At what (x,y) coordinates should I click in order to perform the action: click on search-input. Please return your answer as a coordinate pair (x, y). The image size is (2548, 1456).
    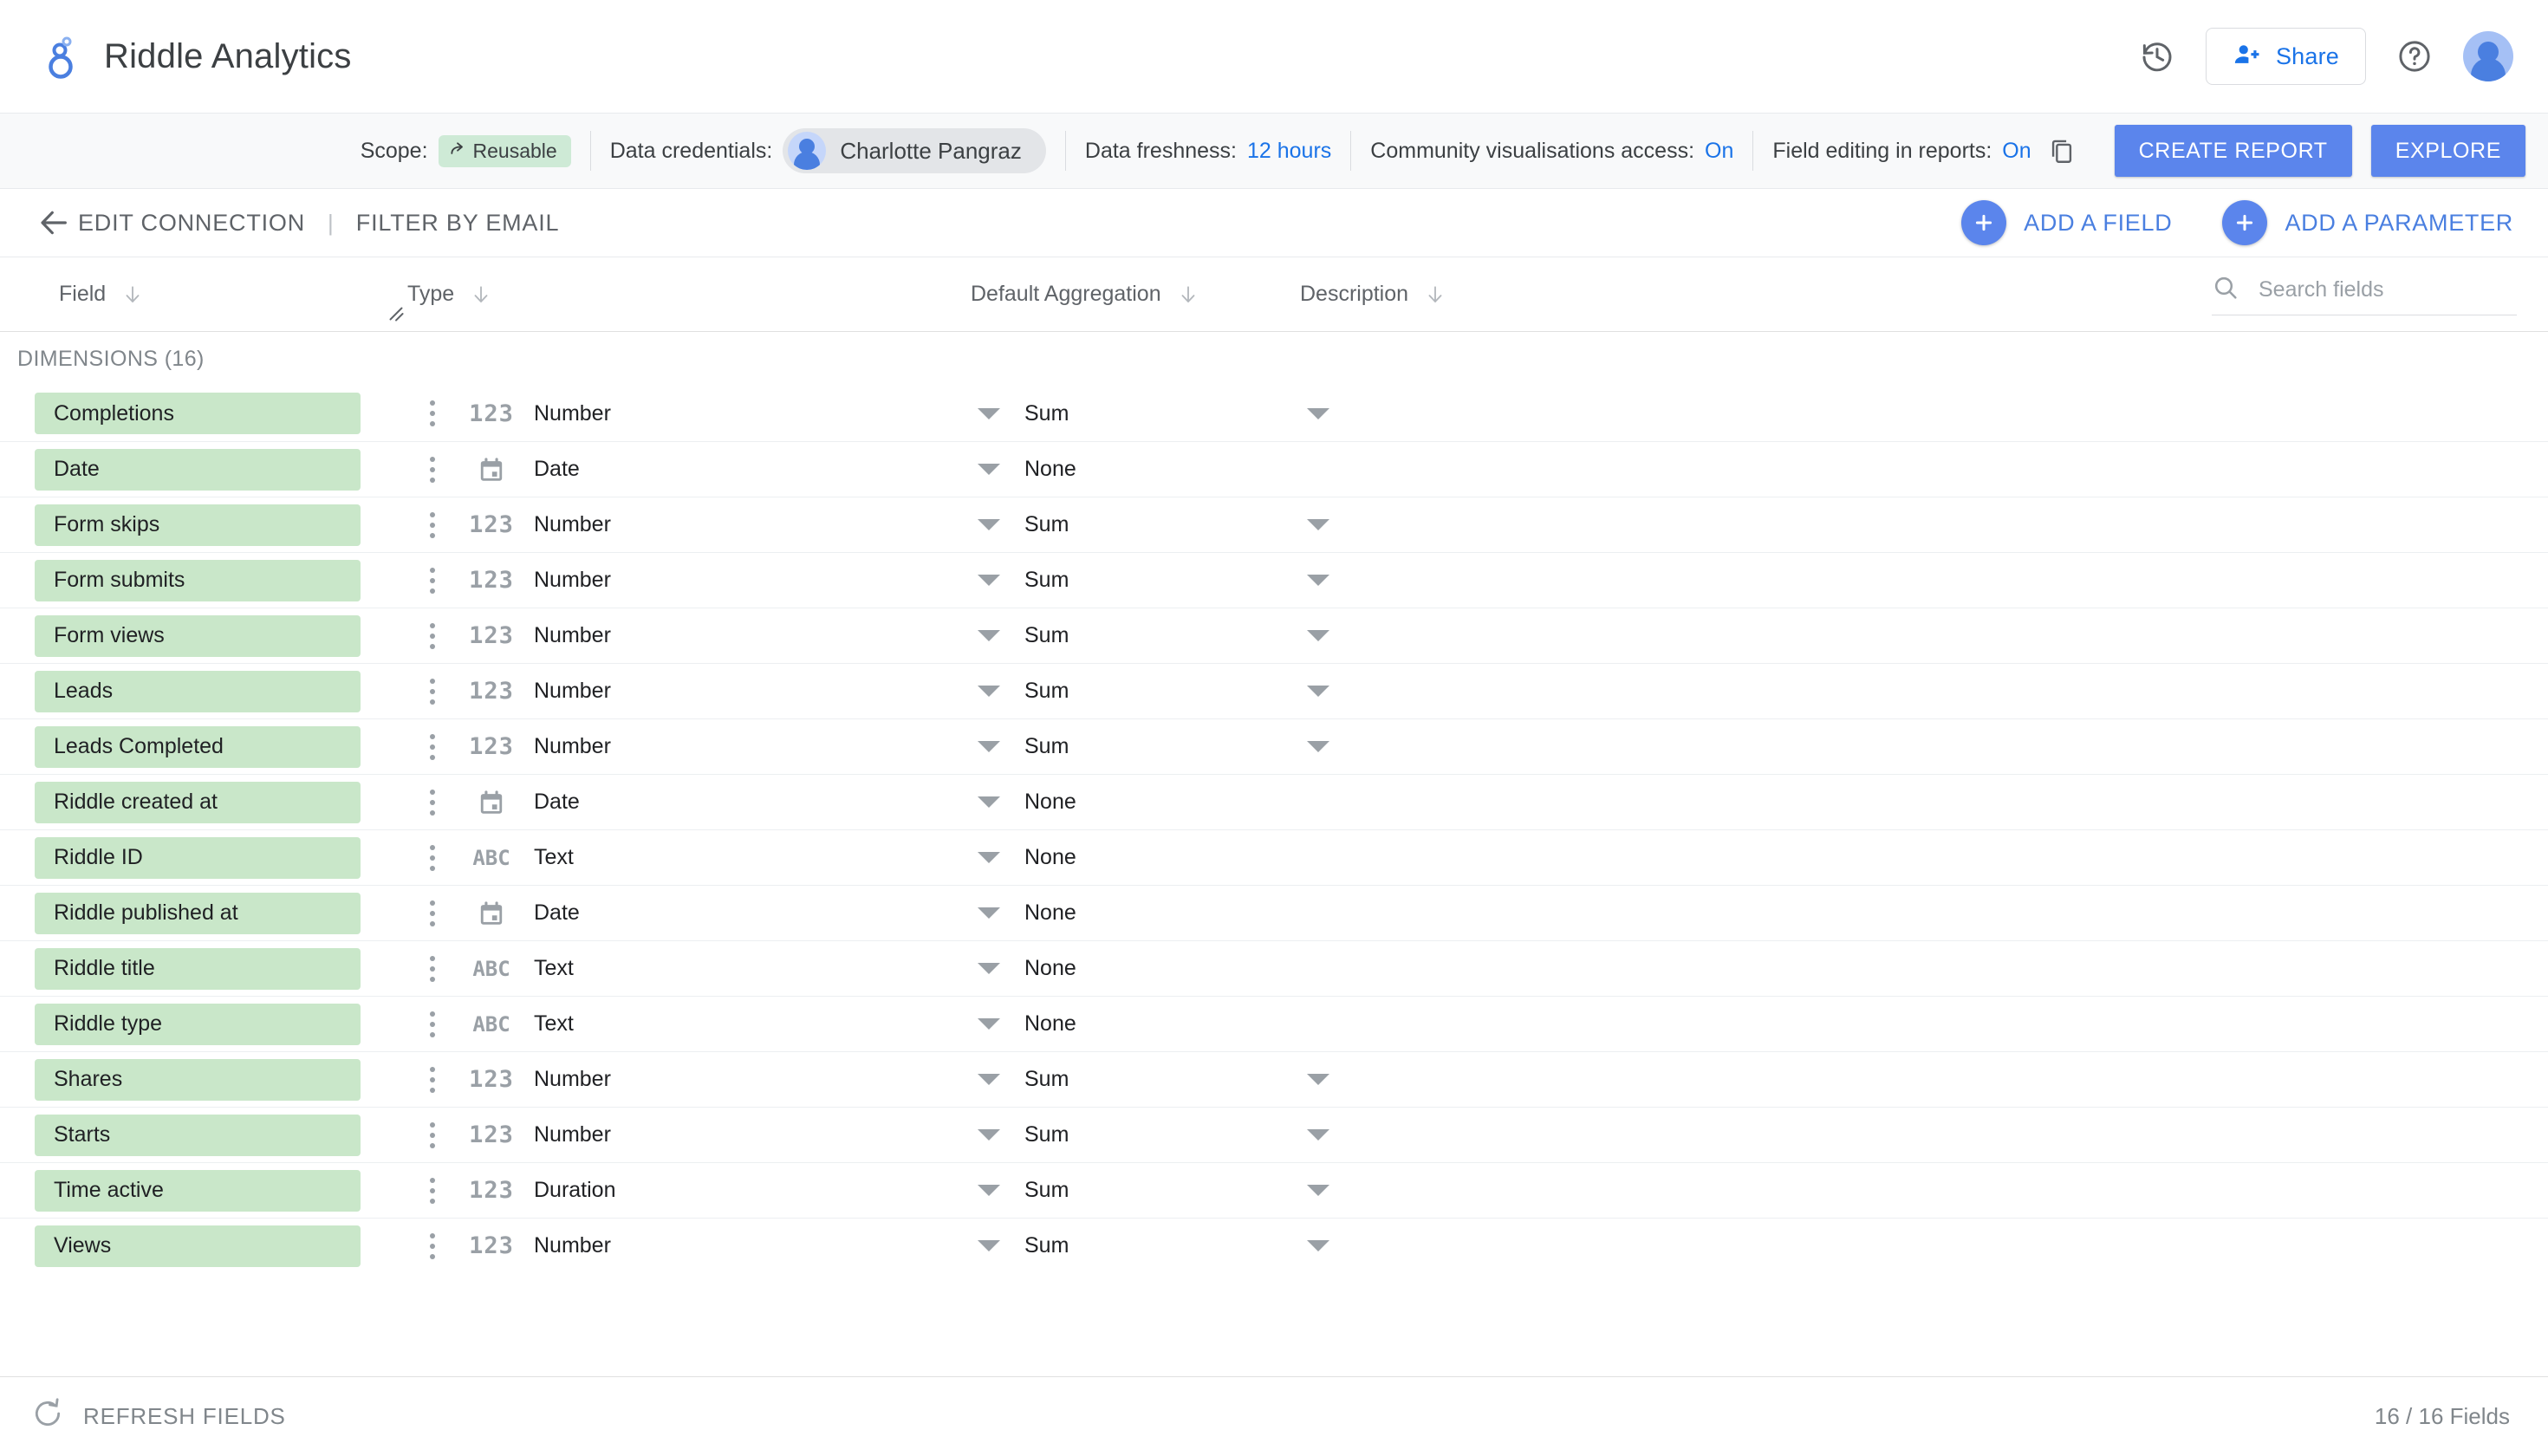
    Looking at the image, I should click on (2388, 289).